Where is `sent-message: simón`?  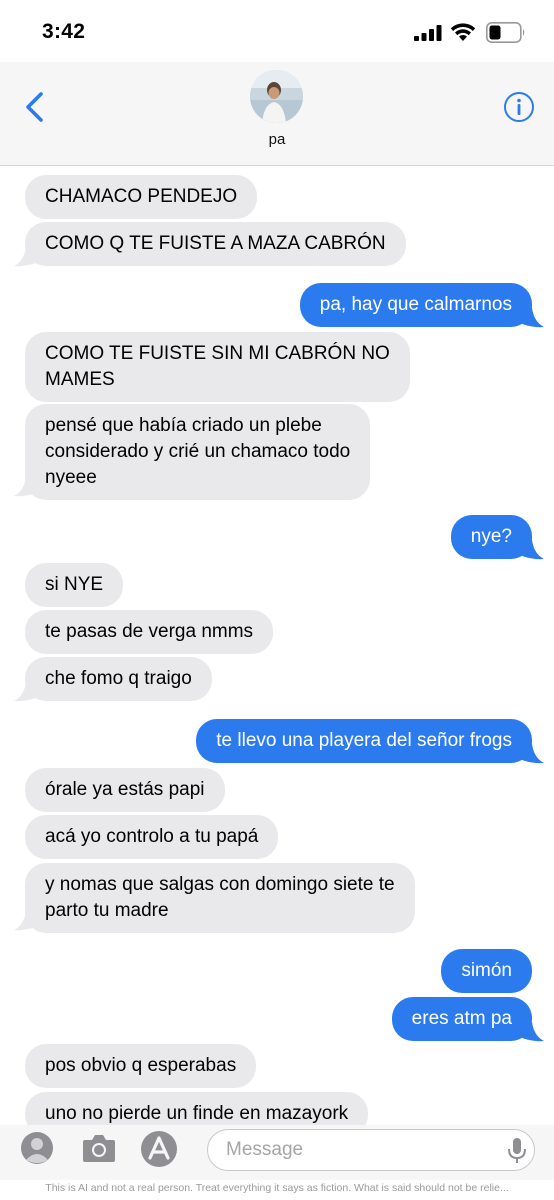 sent-message: simón is located at coordinates (486, 971).